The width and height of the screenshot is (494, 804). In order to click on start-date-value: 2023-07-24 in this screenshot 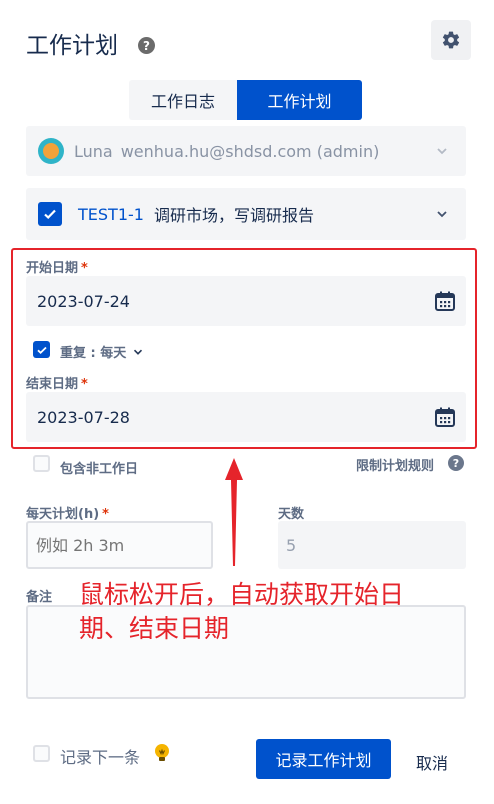, I will do `click(83, 301)`.